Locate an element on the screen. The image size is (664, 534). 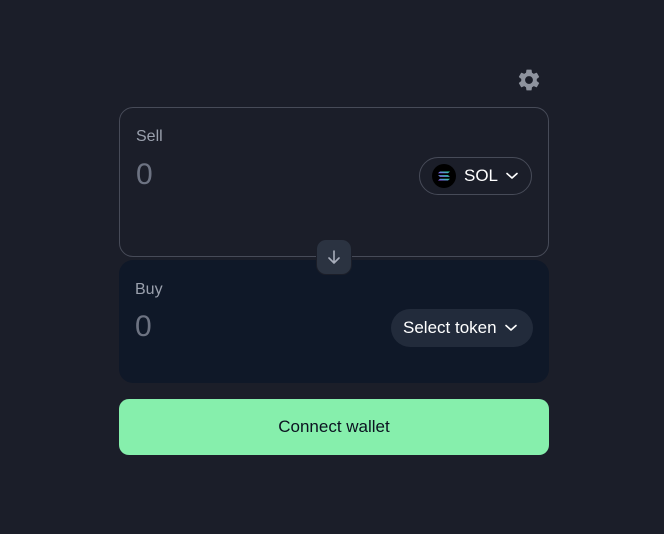
sell-token-symbol: SOL is located at coordinates (481, 175).